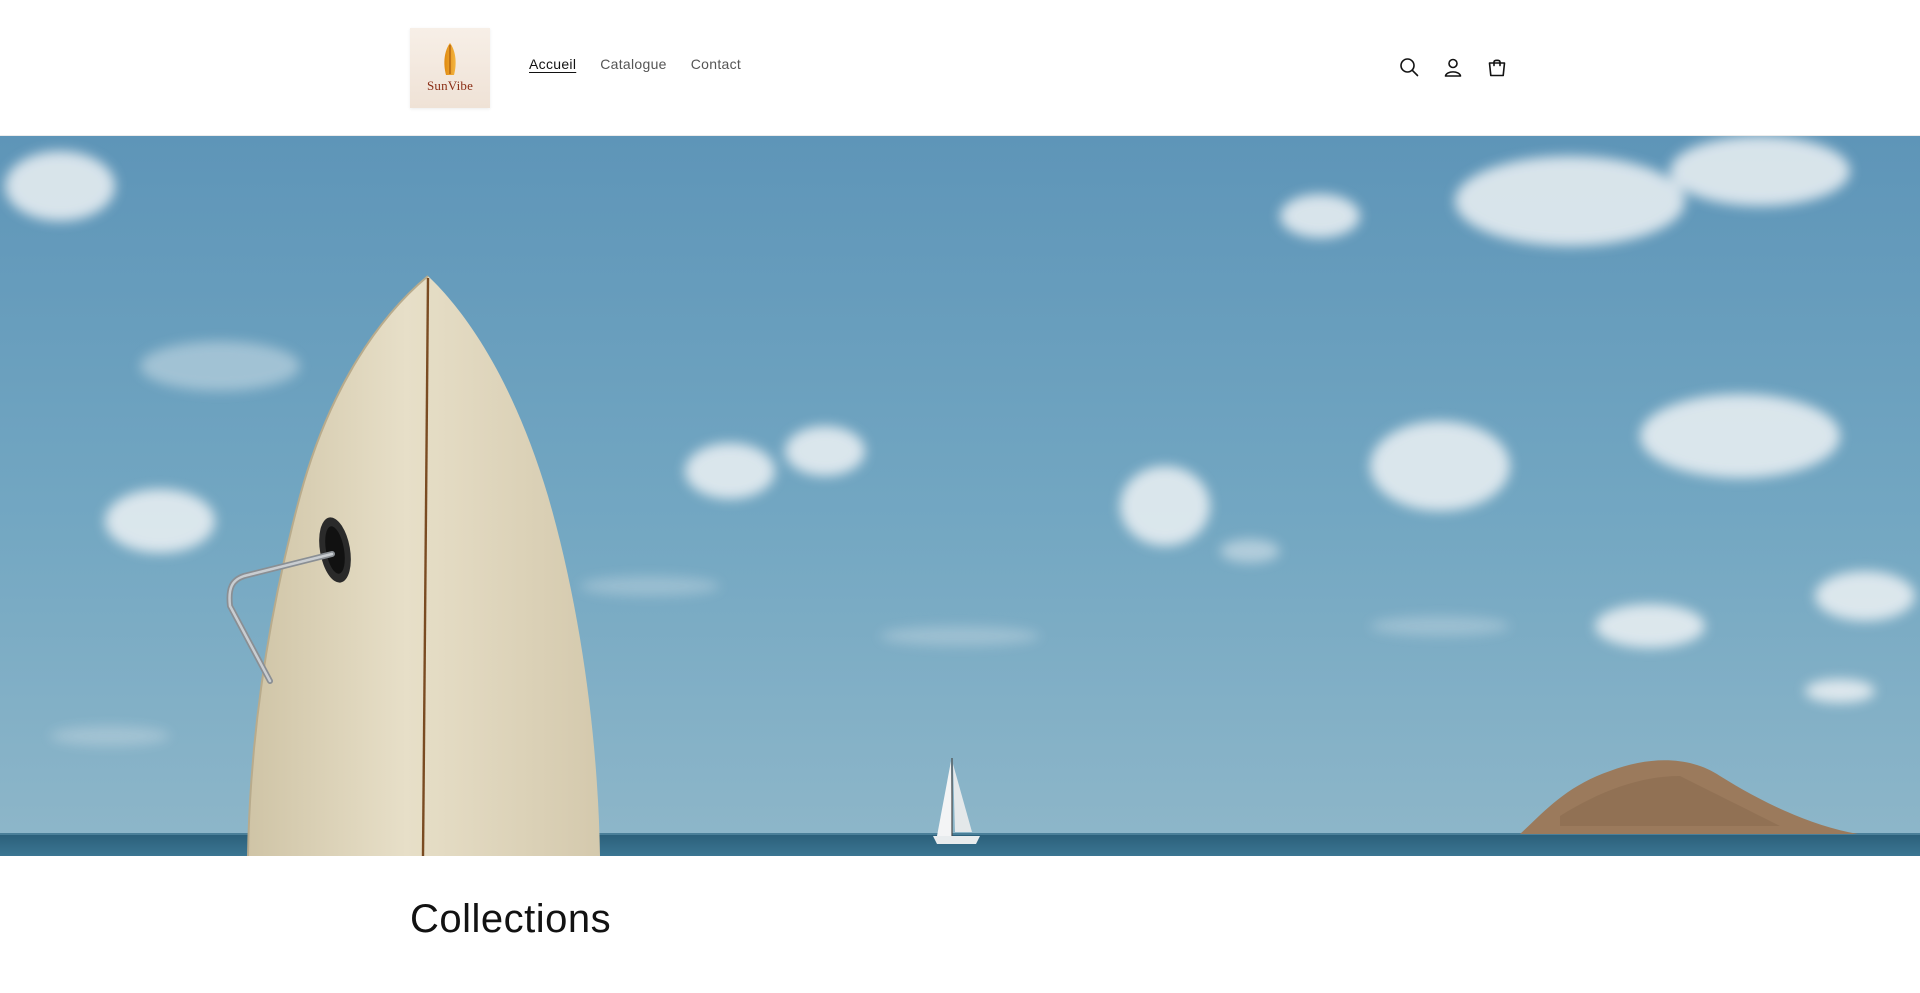 This screenshot has height=993, width=1920. I want to click on account-button, so click(1453, 67).